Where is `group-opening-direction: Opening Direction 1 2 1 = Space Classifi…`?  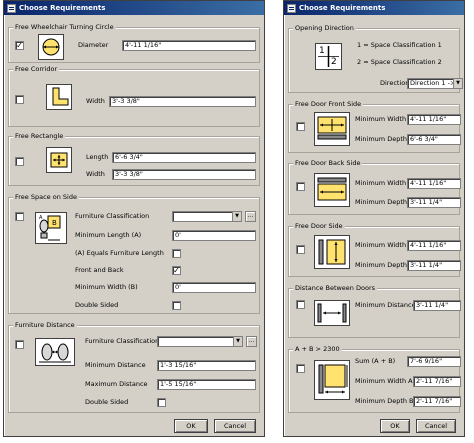 group-opening-direction: Opening Direction 1 2 1 = Space Classifi… is located at coordinates (375, 58).